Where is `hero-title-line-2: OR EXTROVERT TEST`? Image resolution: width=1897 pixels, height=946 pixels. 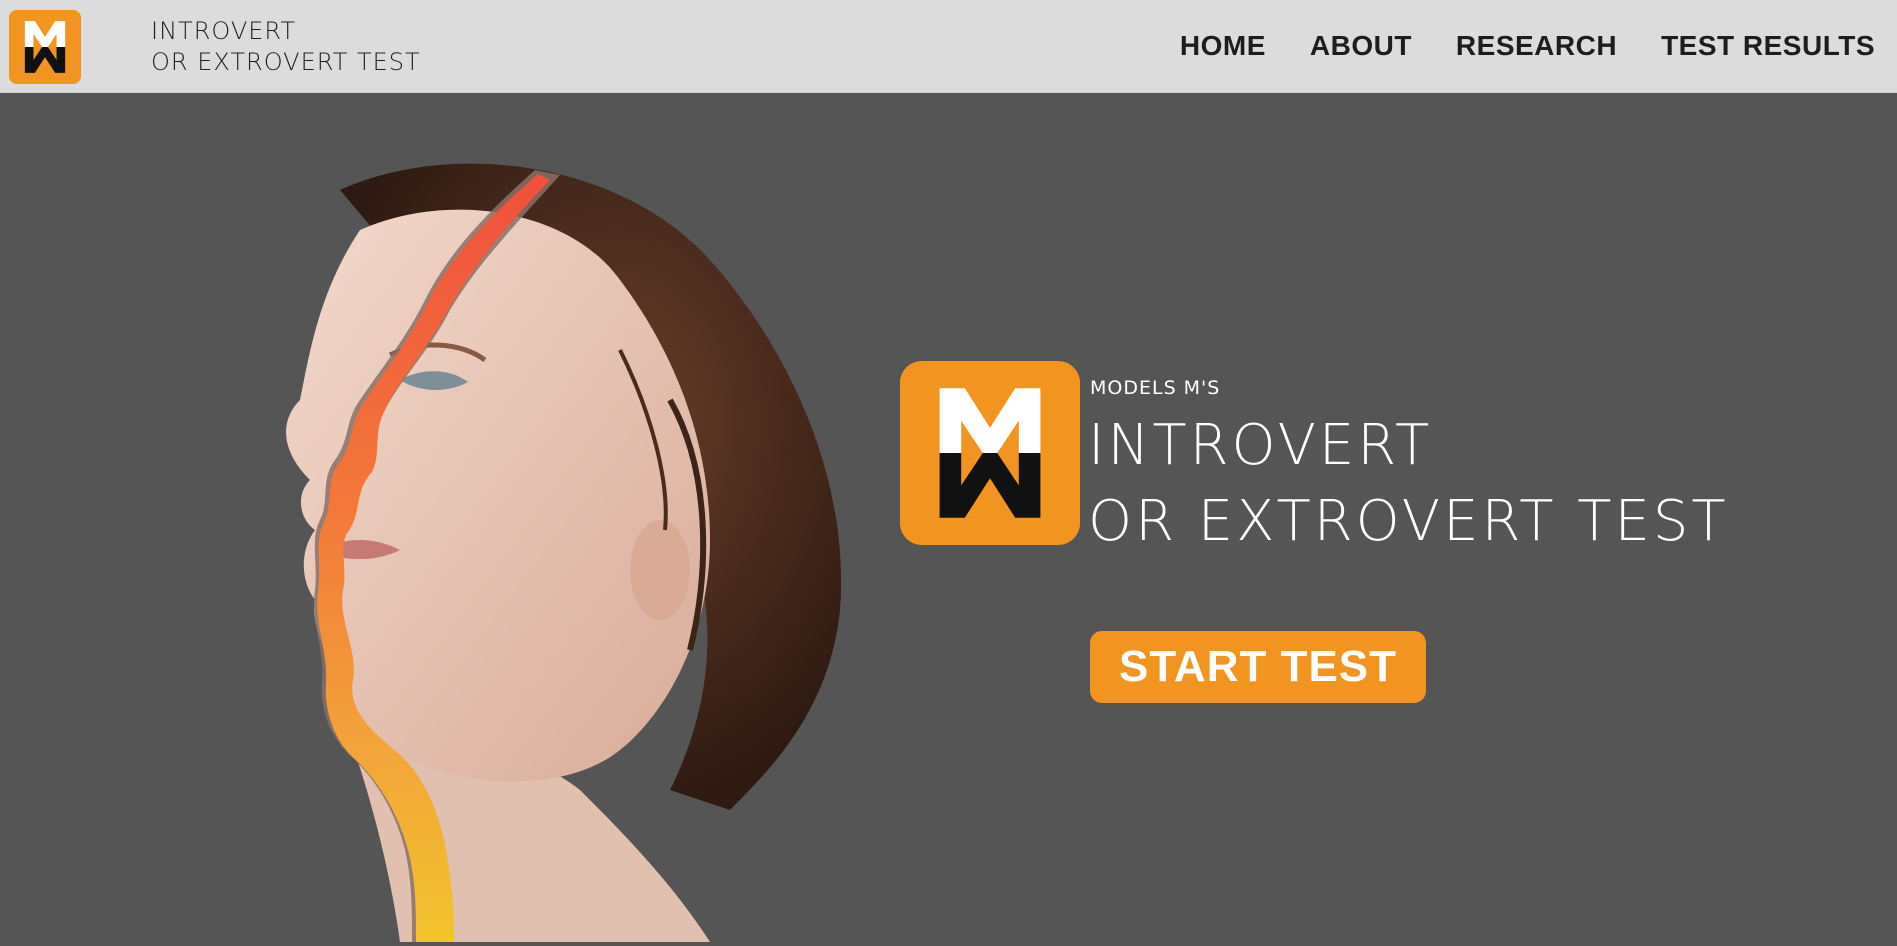 hero-title-line-2: OR EXTROVERT TEST is located at coordinates (1408, 521).